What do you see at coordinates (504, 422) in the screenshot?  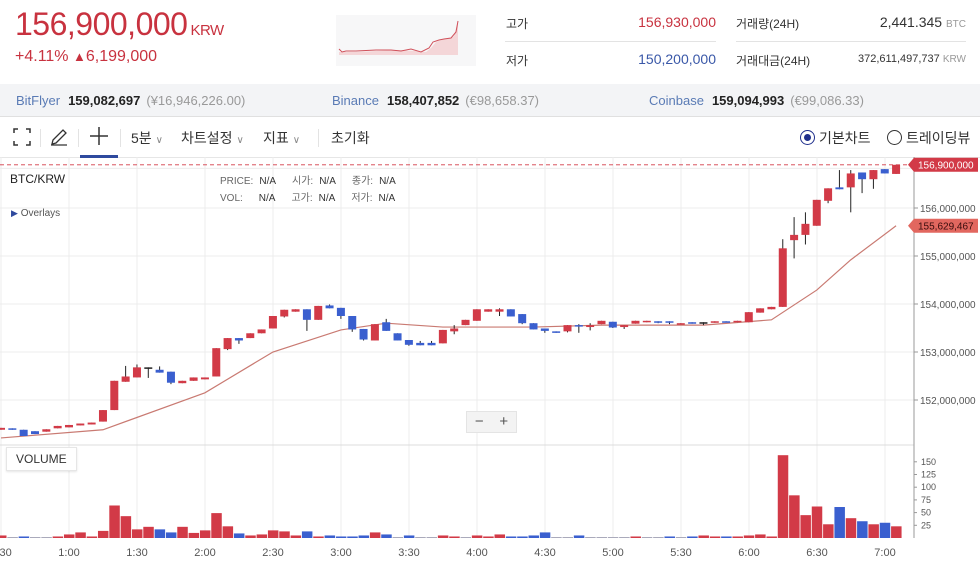 I see `zoom-in-button: +` at bounding box center [504, 422].